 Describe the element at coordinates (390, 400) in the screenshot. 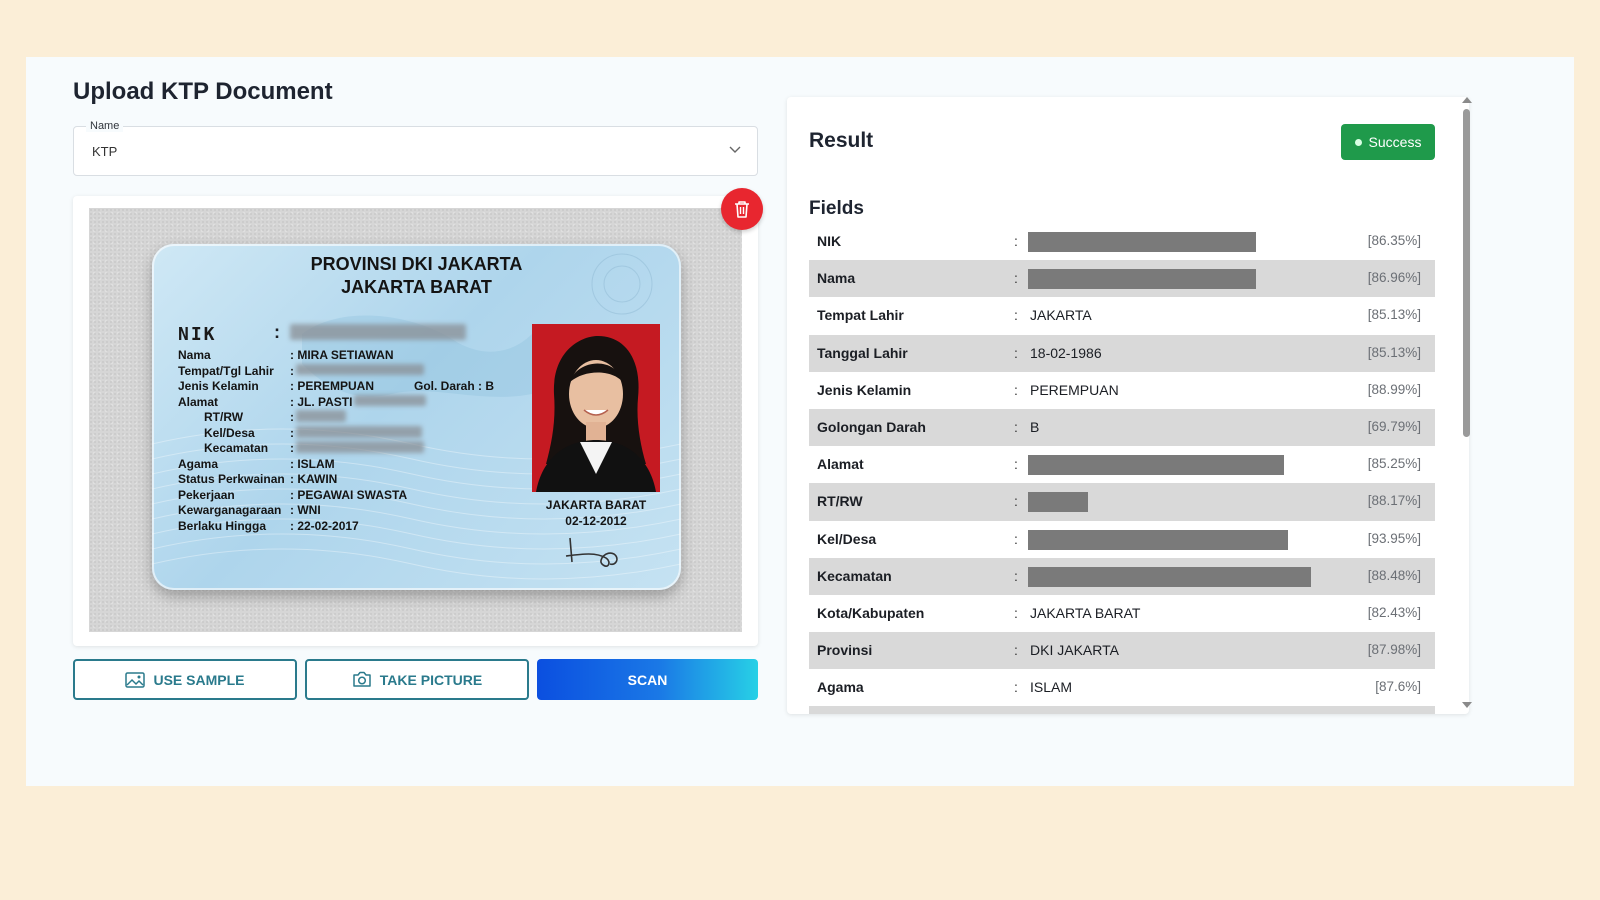

I see `ktp-address-redacted` at that location.